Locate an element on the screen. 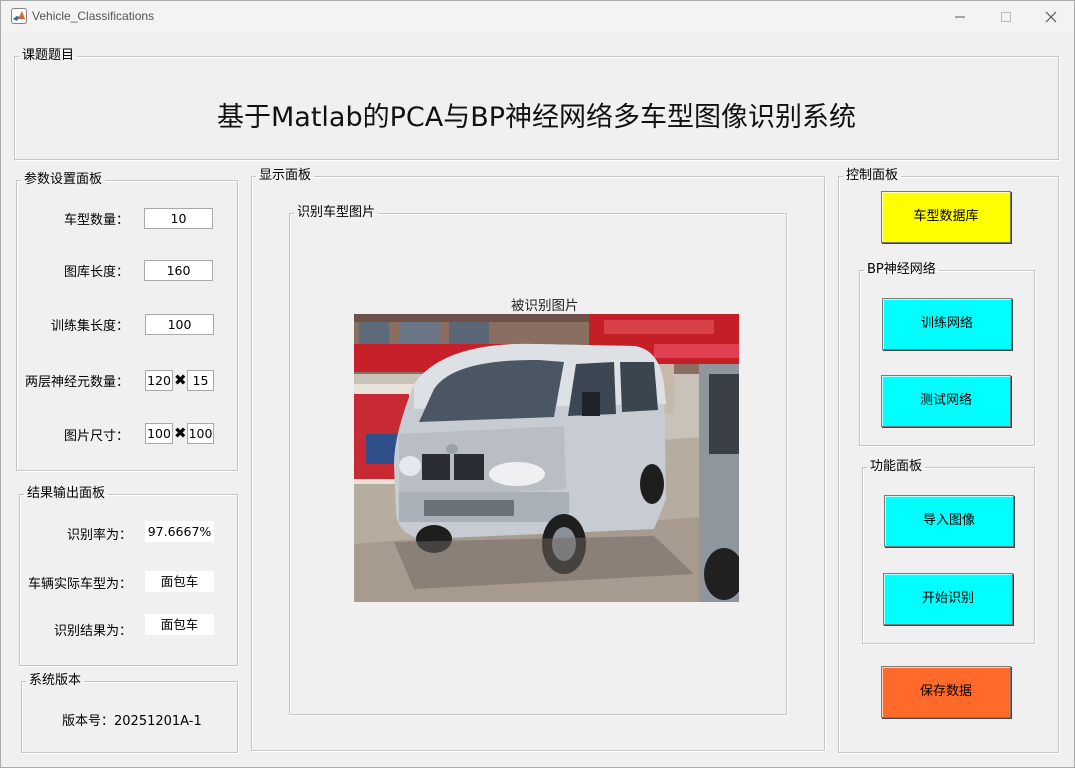 Image resolution: width=1075 pixels, height=768 pixels. window-title: Vehicle_Classifications is located at coordinates (93, 16).